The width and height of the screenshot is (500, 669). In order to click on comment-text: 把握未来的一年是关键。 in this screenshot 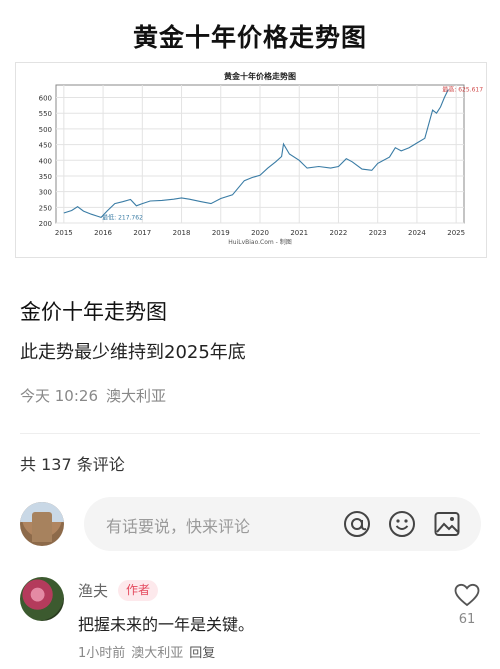, I will do `click(166, 624)`.